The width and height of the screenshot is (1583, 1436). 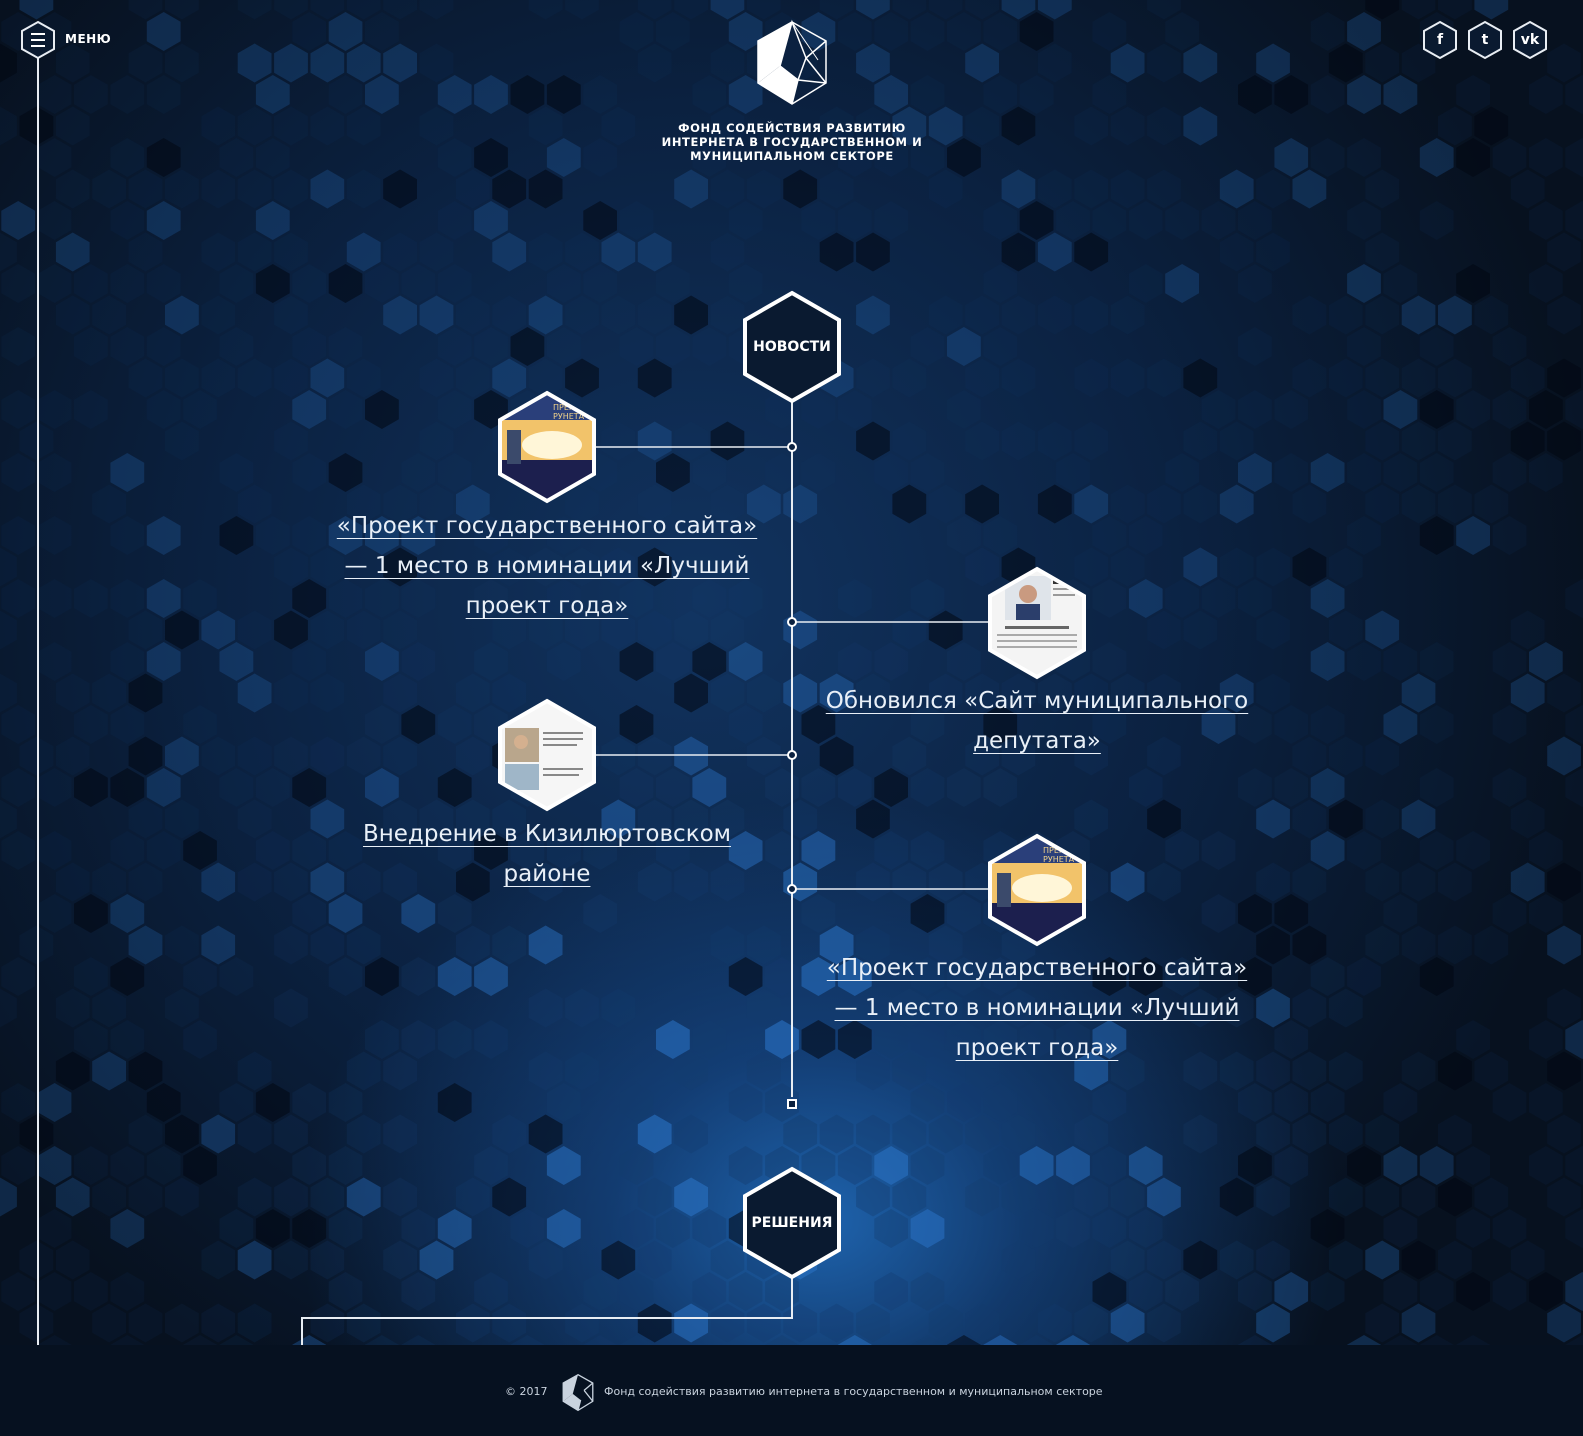 What do you see at coordinates (792, 1223) in the screenshot?
I see `section-solutions: РЕШЕНИЯ` at bounding box center [792, 1223].